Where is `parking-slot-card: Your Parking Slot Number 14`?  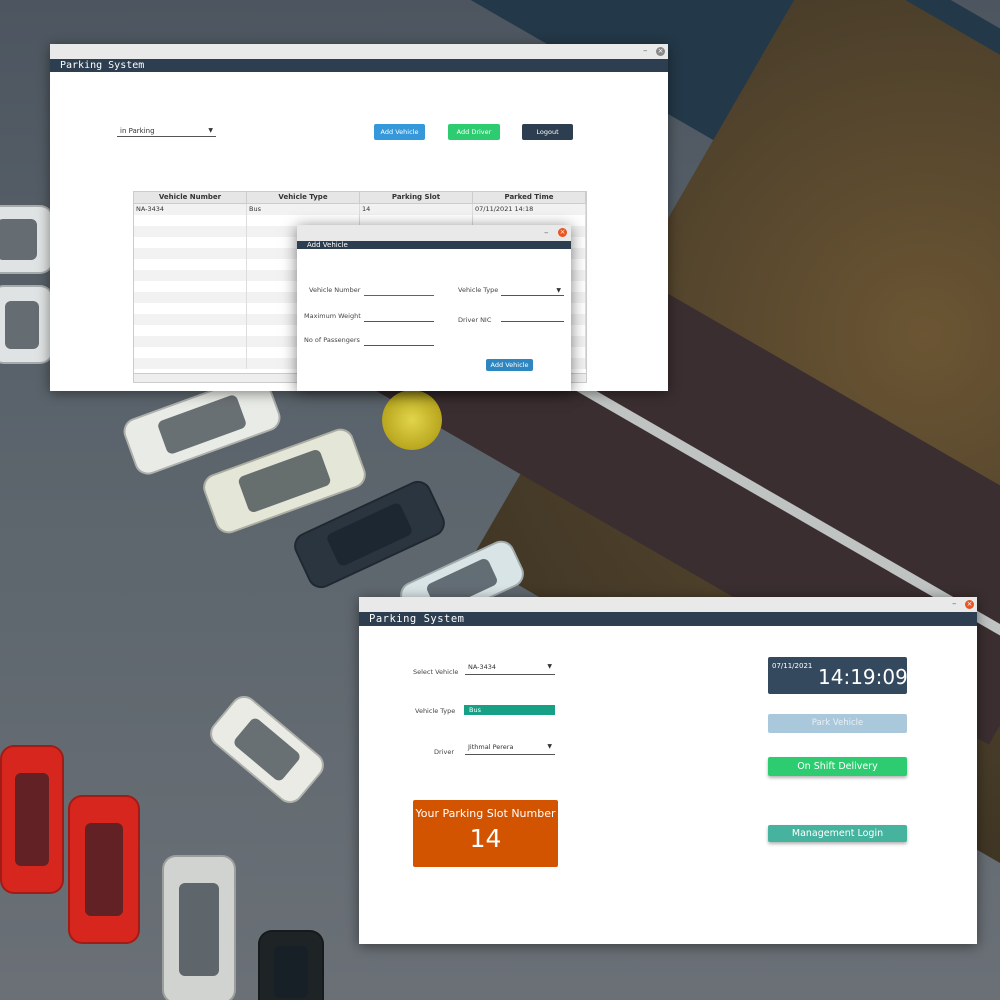 parking-slot-card: Your Parking Slot Number 14 is located at coordinates (485, 833).